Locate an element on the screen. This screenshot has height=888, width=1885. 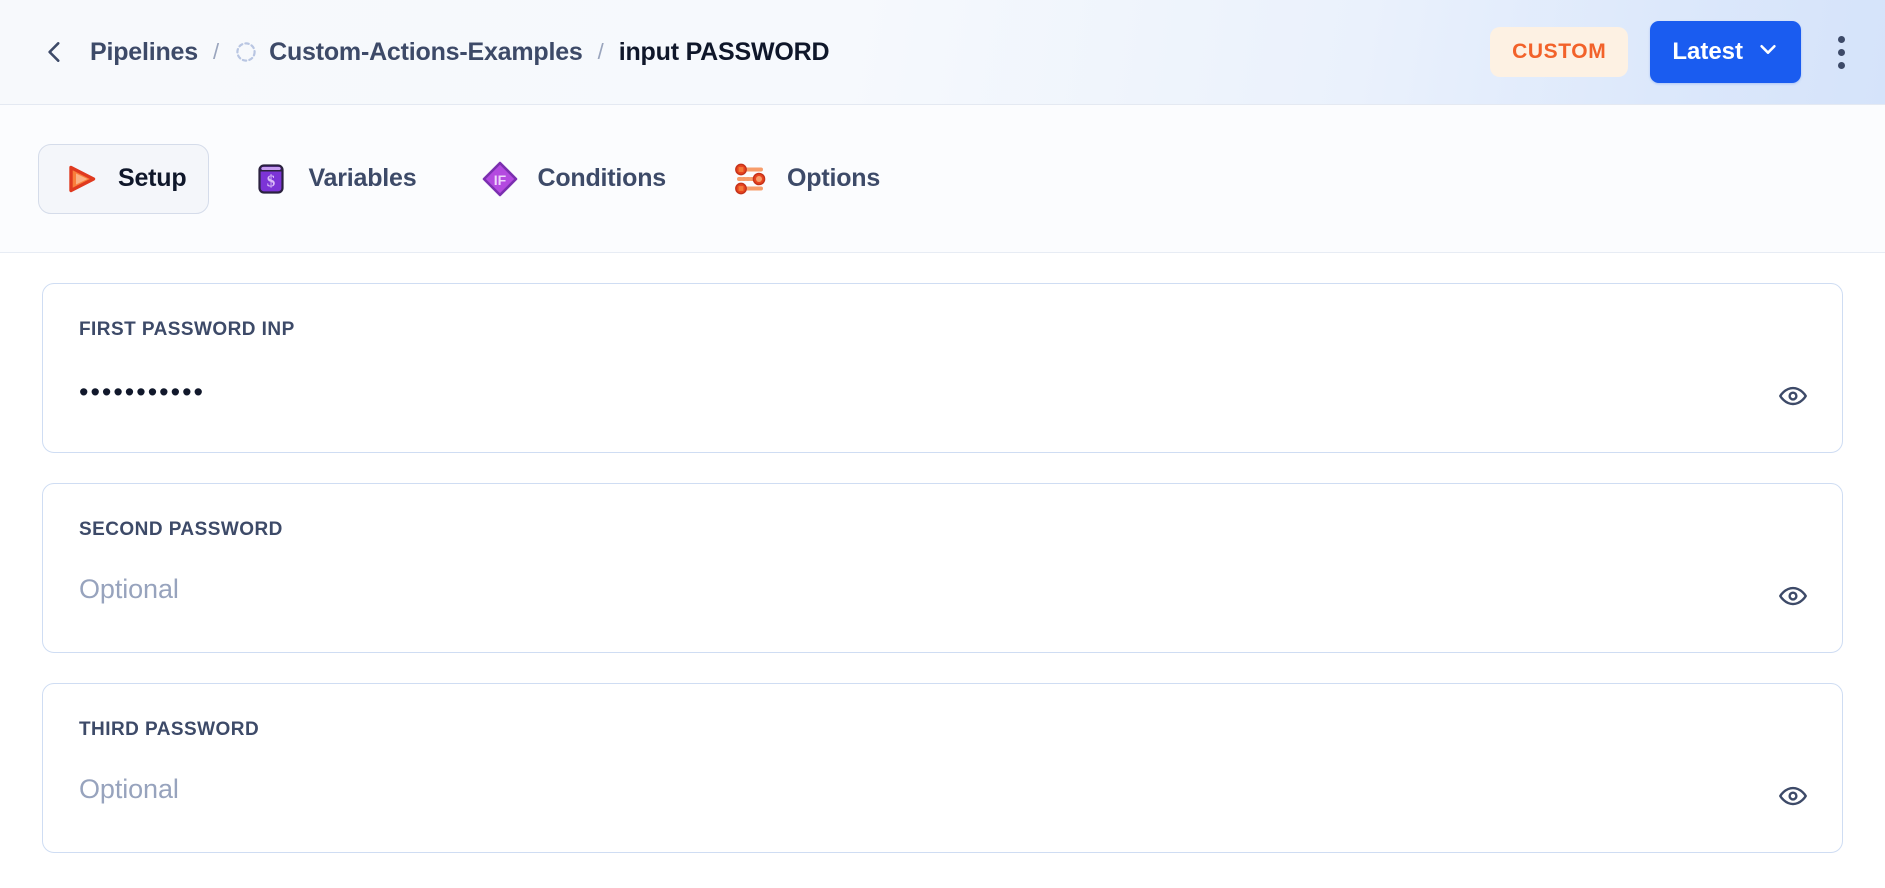
chevron-left-icon is located at coordinates (55, 52).